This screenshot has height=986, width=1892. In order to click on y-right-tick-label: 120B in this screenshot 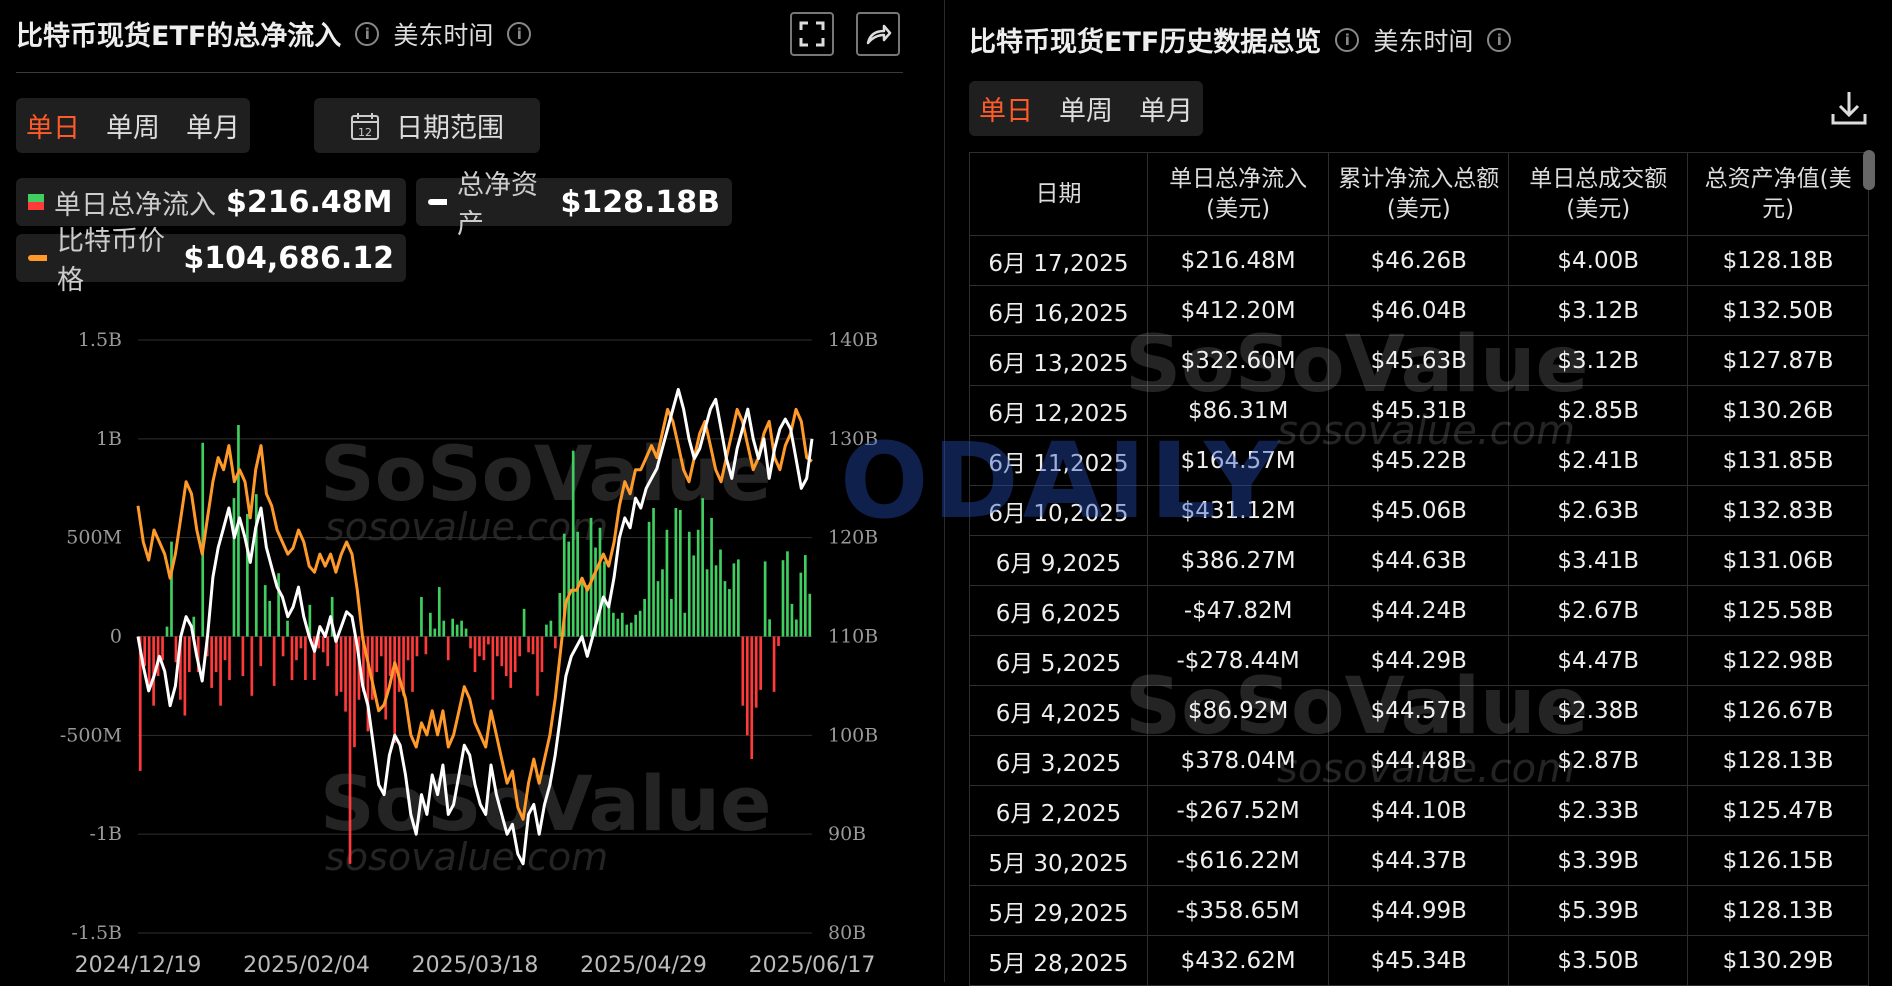, I will do `click(853, 538)`.